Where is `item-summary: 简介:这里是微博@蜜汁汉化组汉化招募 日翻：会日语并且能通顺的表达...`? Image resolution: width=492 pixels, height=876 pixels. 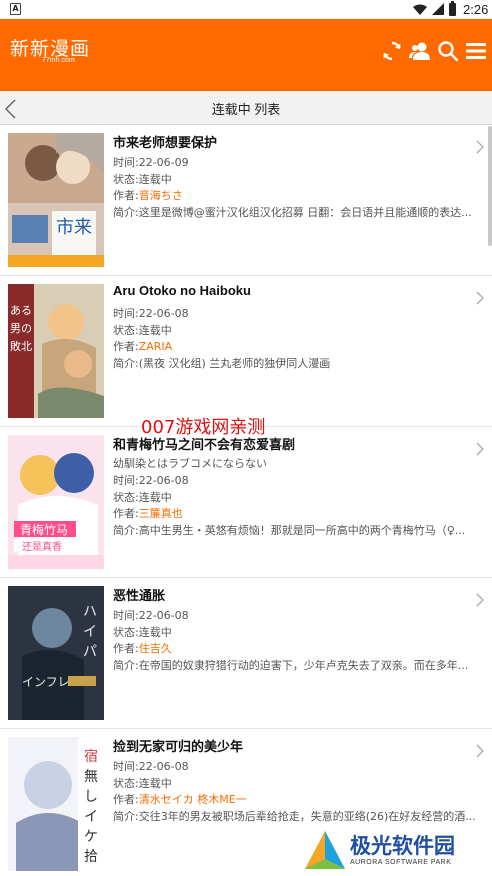
item-summary: 简介:这里是微博@蜜汁汉化组汉化招募 日翻：会日语并且能通顺的表达... is located at coordinates (292, 212).